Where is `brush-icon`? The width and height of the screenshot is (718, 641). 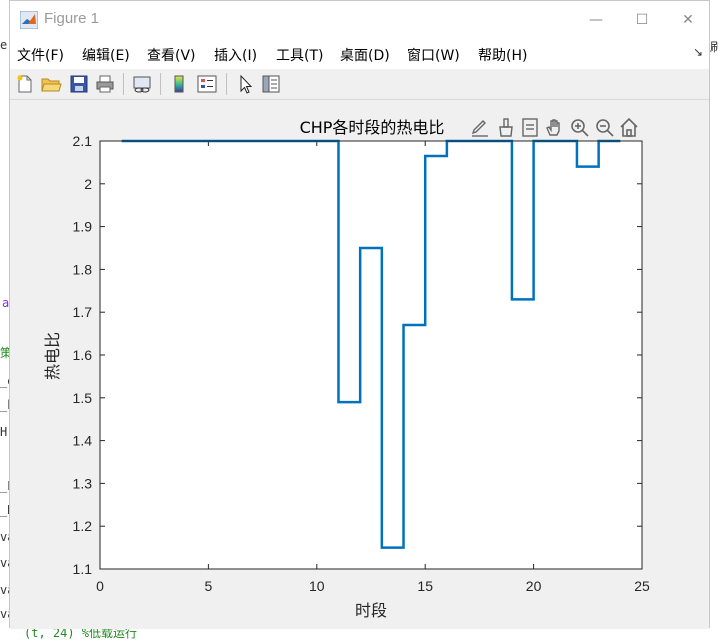
brush-icon is located at coordinates (506, 127).